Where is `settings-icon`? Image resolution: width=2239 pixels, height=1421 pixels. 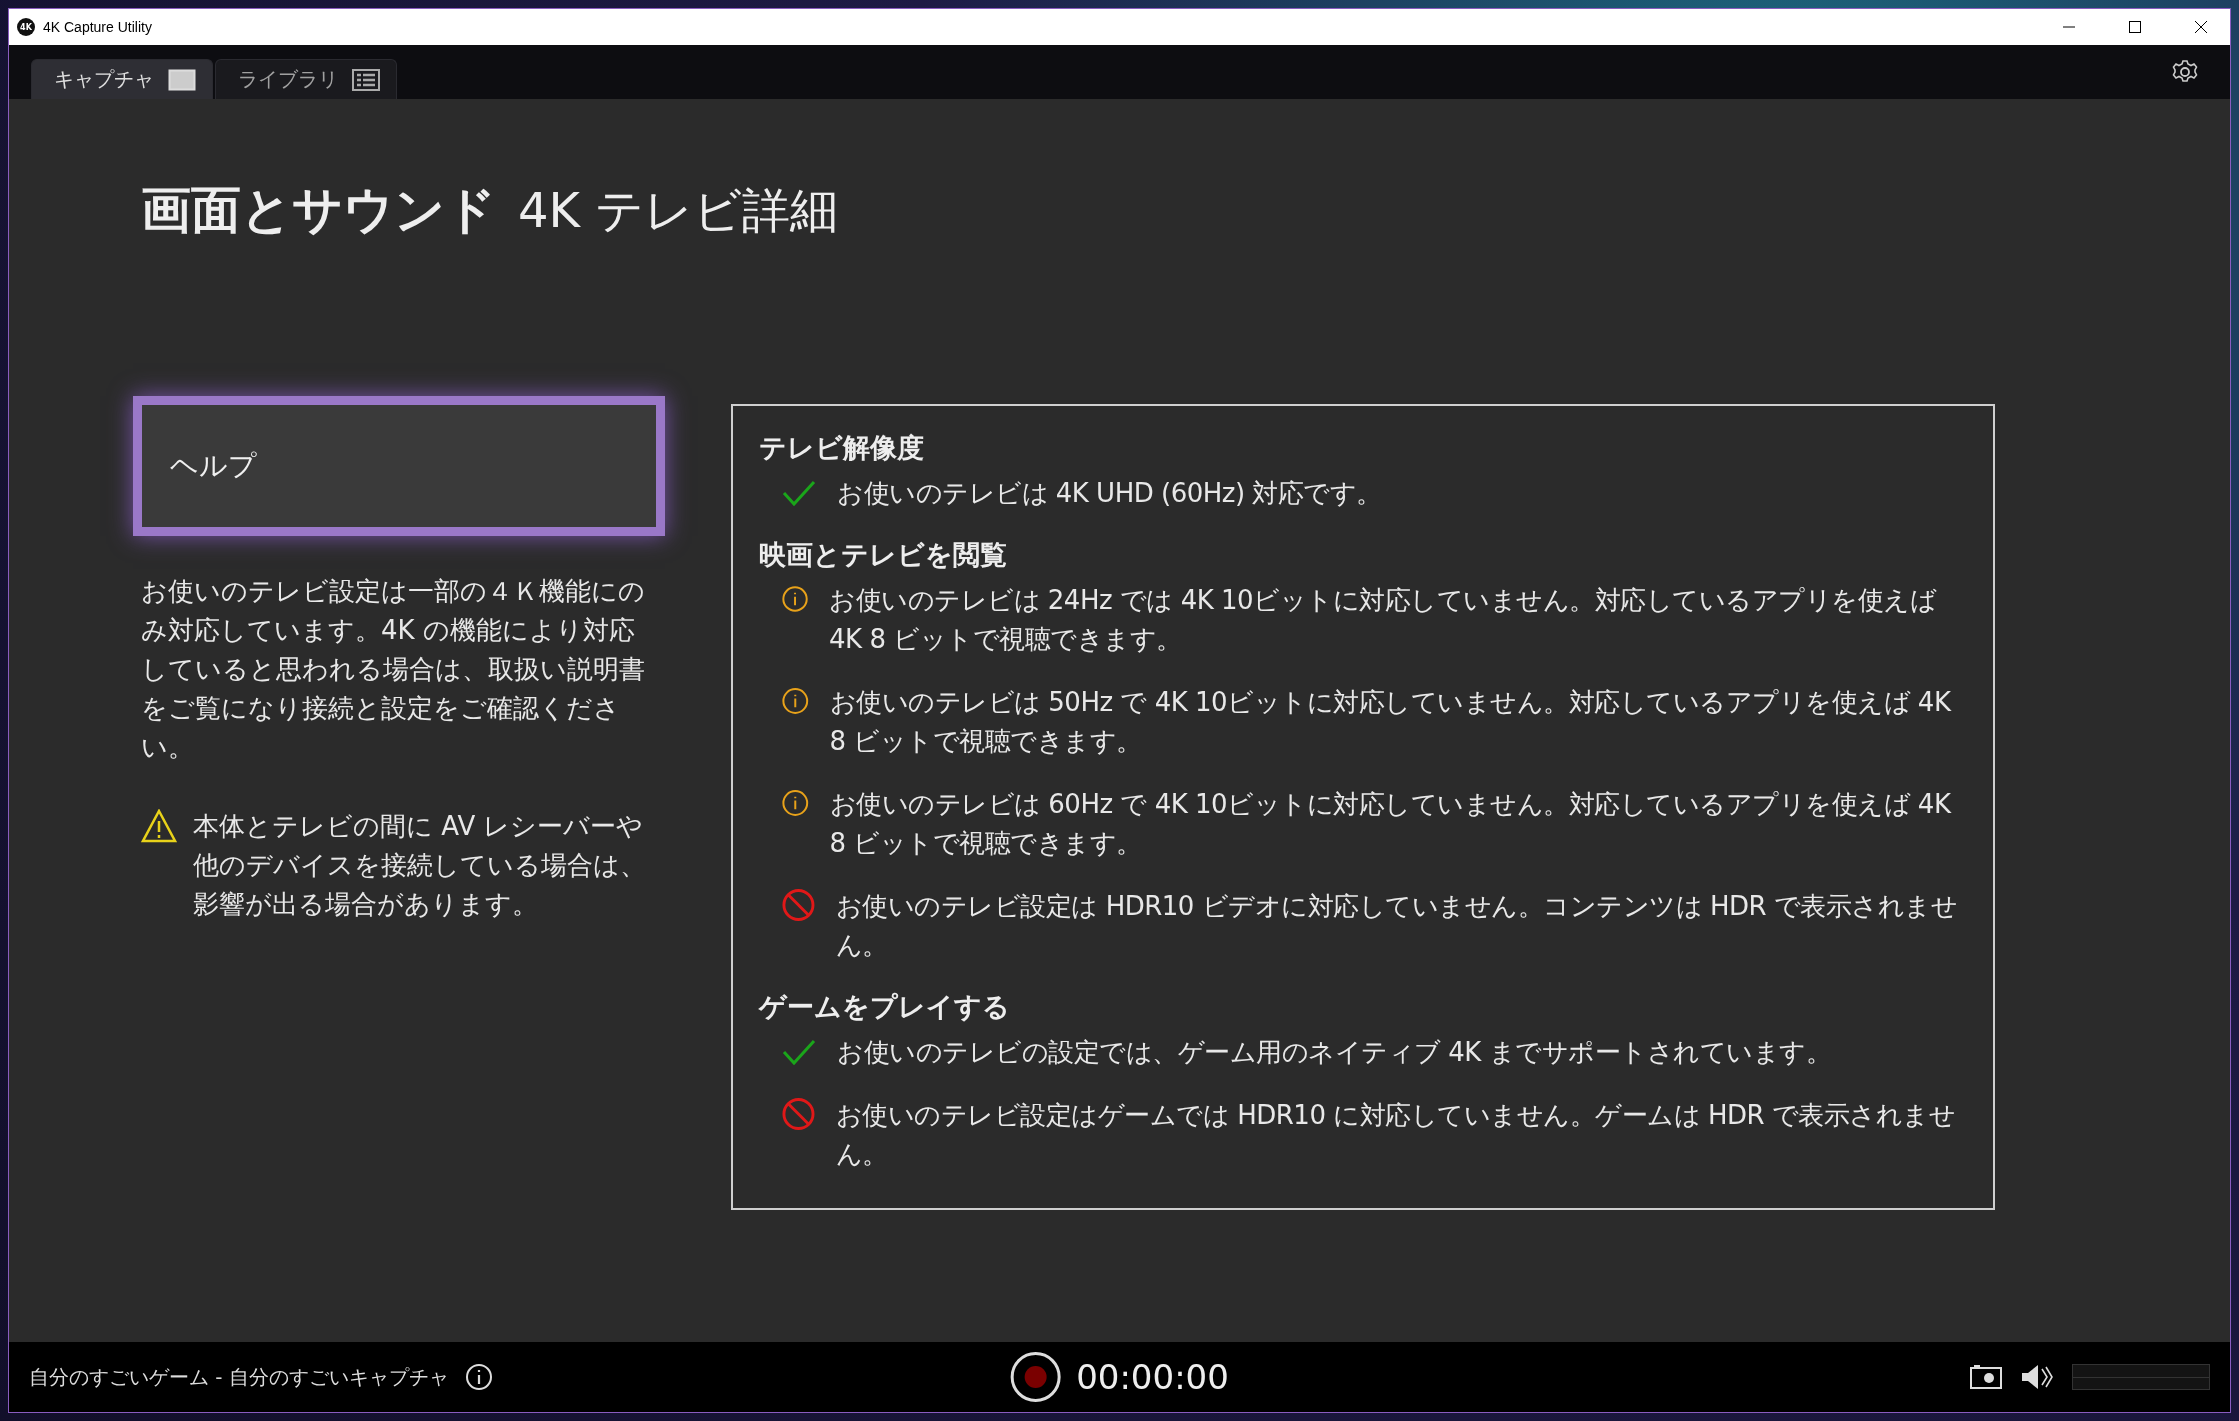 settings-icon is located at coordinates (2185, 72).